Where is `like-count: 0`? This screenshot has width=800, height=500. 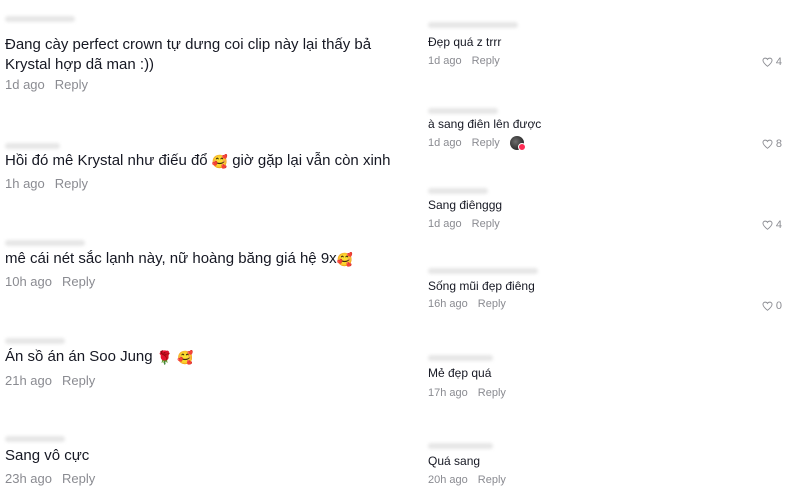 like-count: 0 is located at coordinates (778, 306).